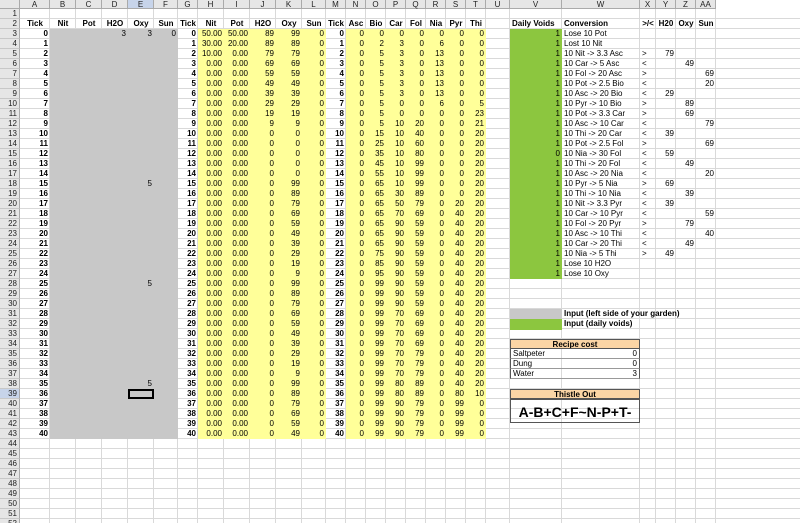 The width and height of the screenshot is (800, 523). Describe the element at coordinates (666, 154) in the screenshot. I see `conversion-h2o: 59` at that location.